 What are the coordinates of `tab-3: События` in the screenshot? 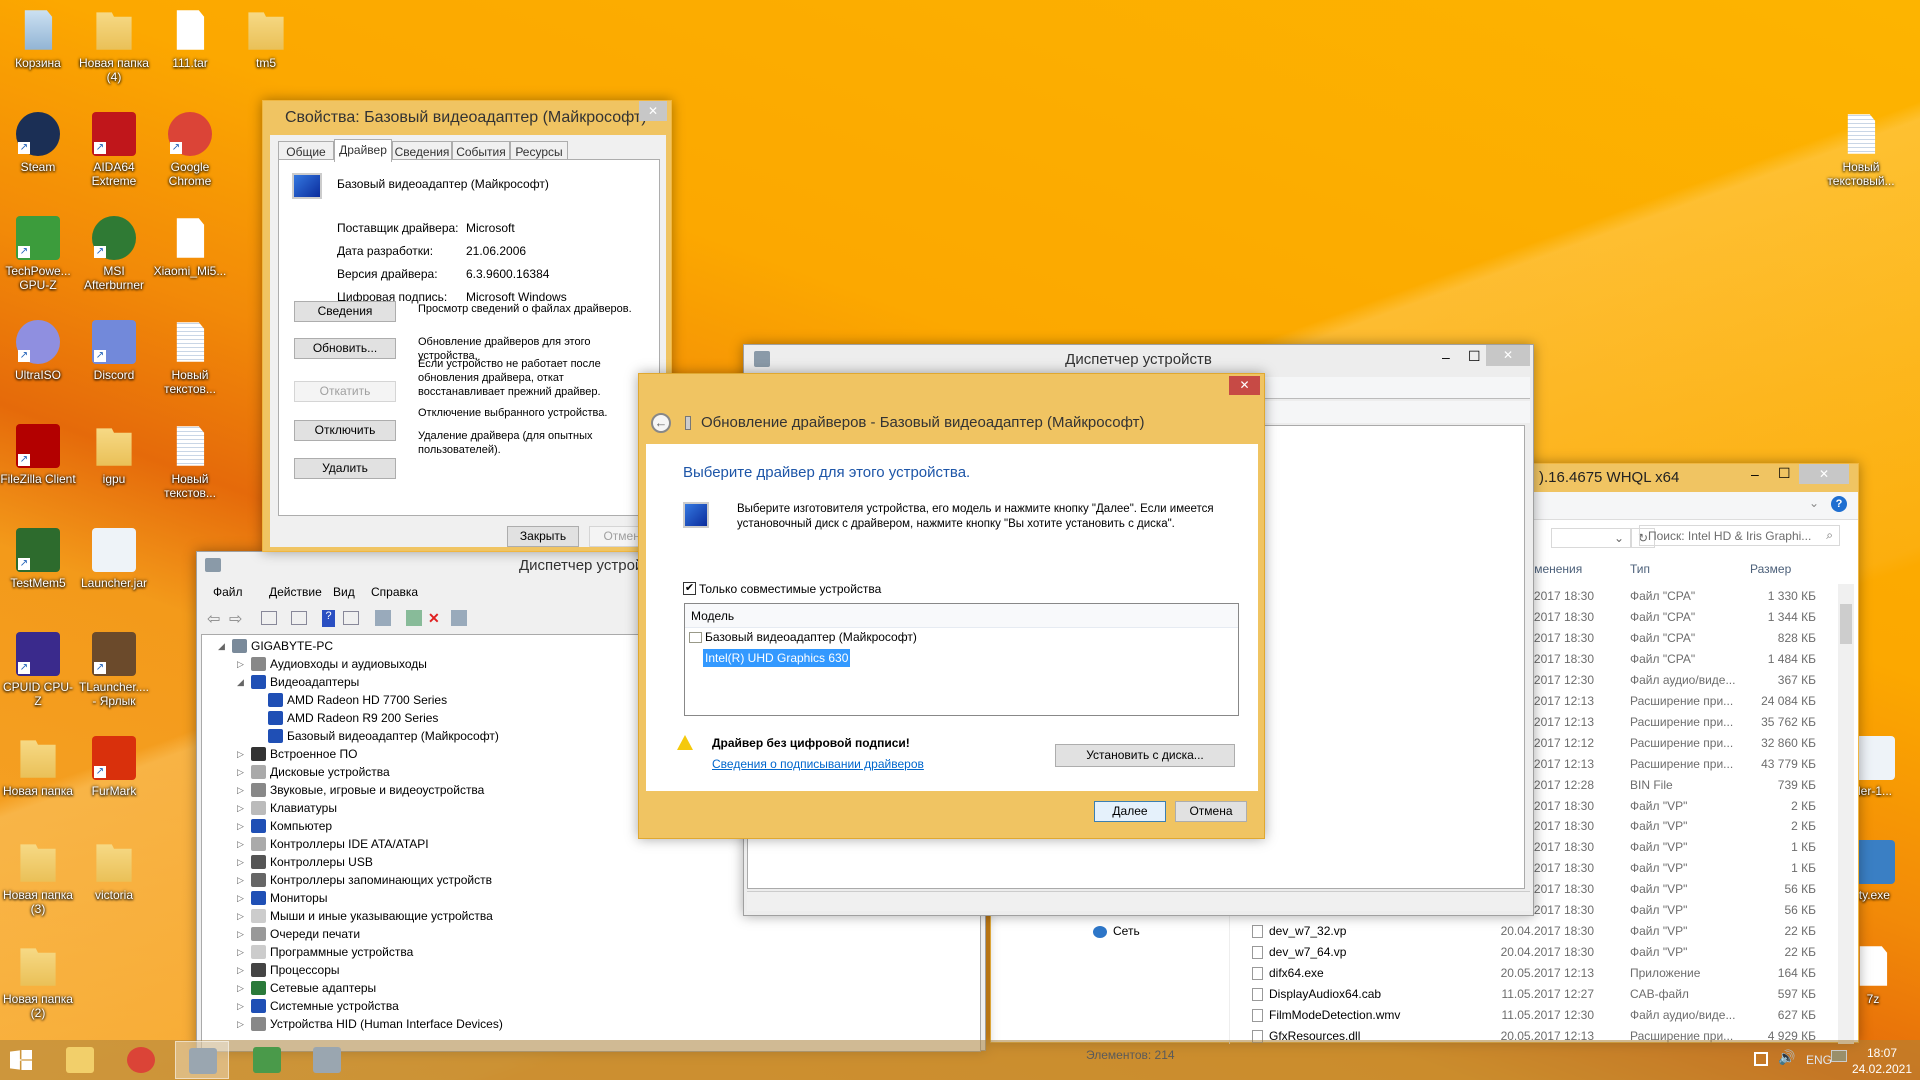 It's located at (481, 151).